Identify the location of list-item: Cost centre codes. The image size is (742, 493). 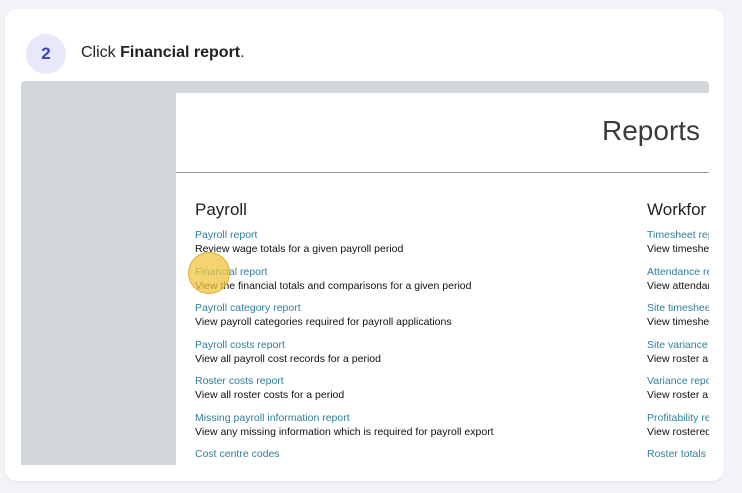
(410, 456).